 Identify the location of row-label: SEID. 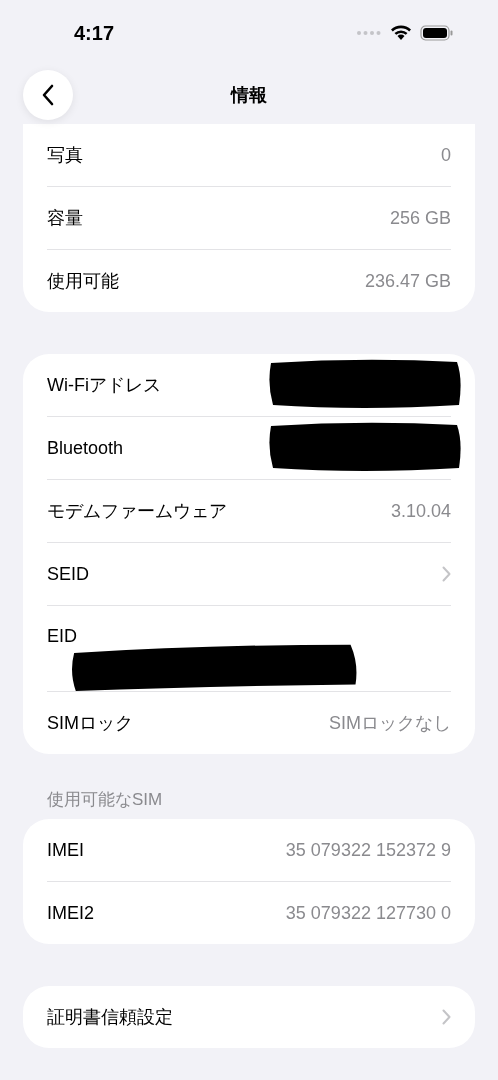
(68, 574).